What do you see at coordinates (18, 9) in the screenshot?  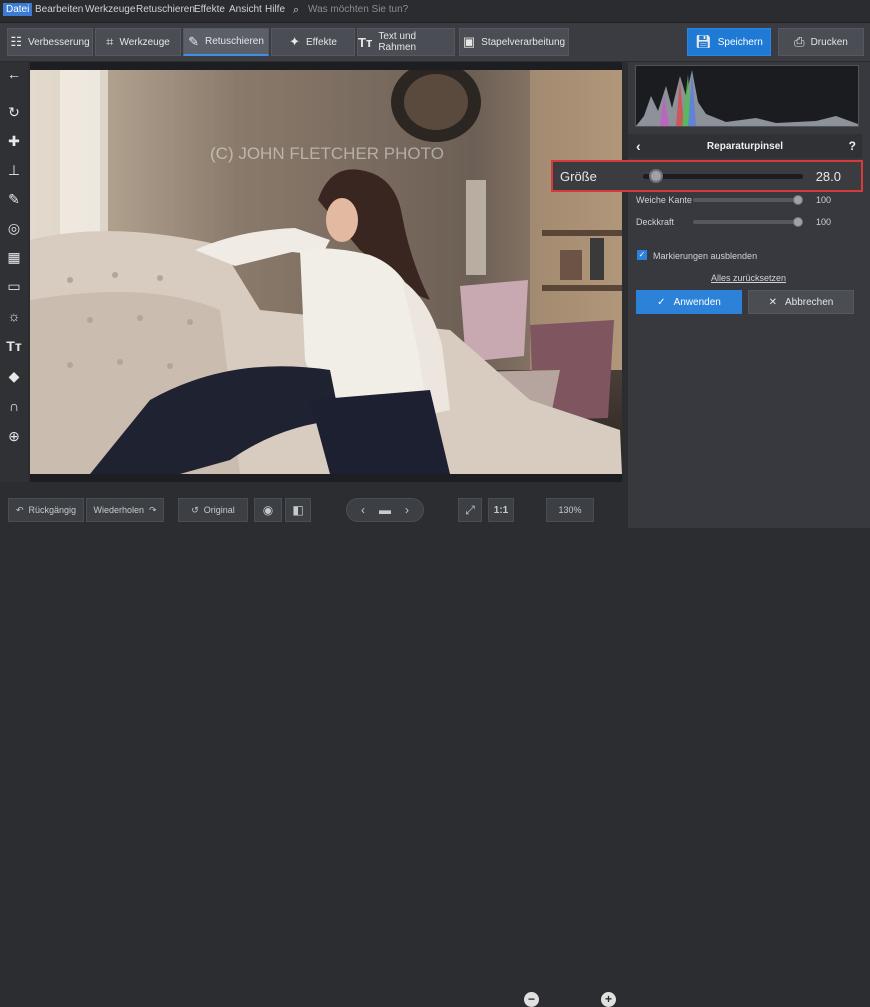 I see `menu-datei: Datei` at bounding box center [18, 9].